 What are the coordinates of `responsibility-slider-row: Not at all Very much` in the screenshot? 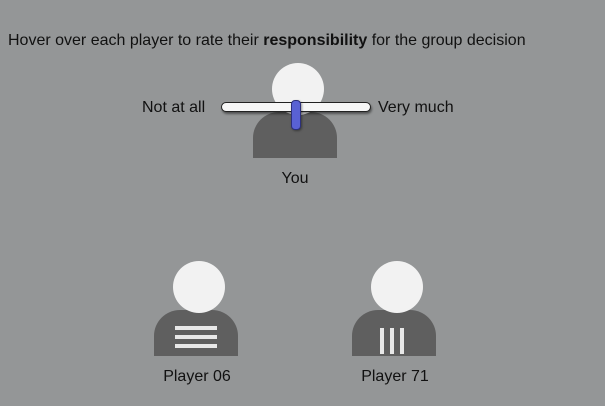 It's located at (302, 113).